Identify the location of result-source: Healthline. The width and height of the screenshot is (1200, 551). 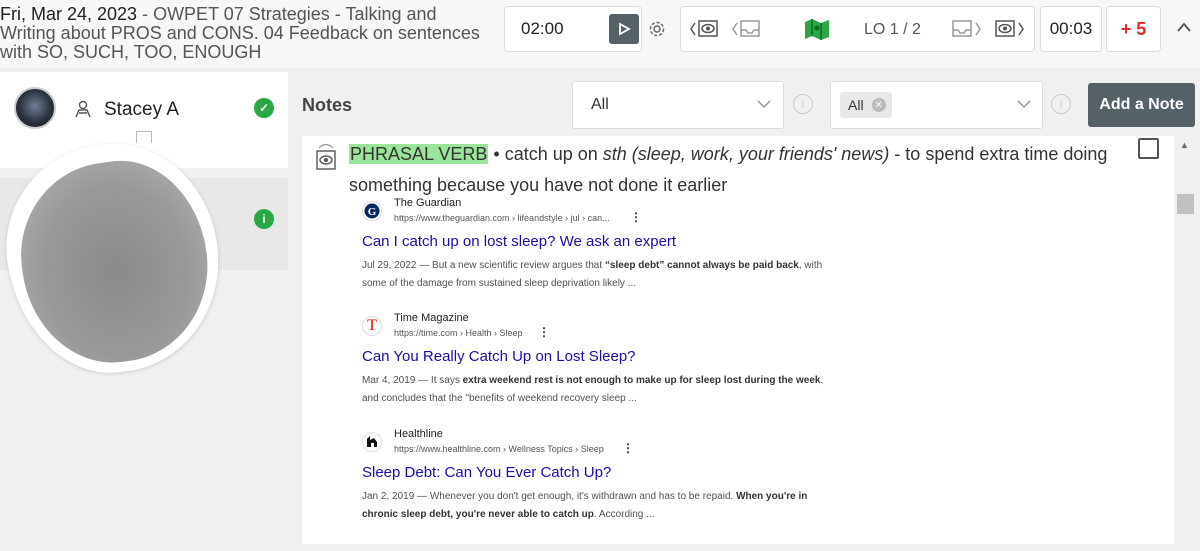
(418, 434).